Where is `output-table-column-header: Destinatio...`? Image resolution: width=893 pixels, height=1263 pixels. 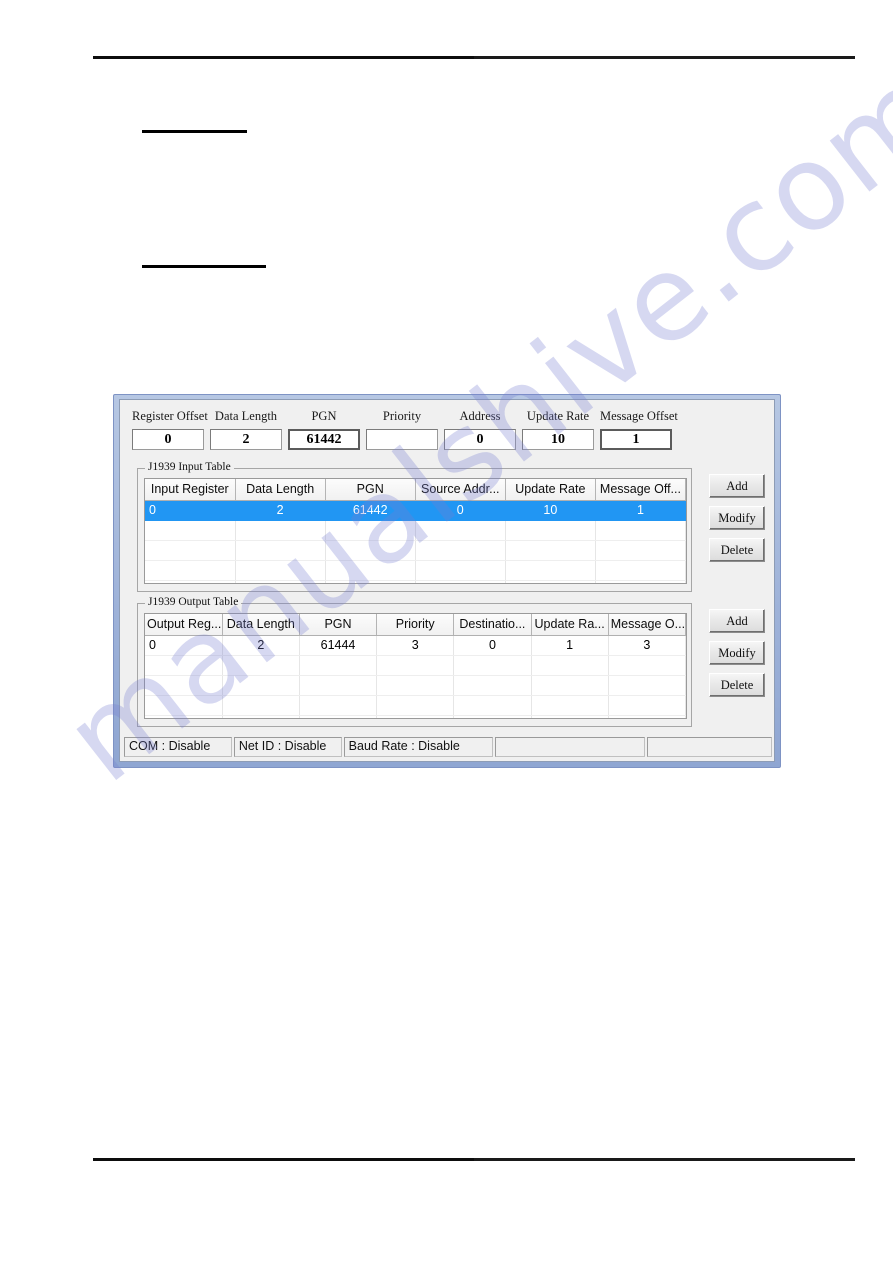
output-table-column-header: Destinatio... is located at coordinates (492, 625).